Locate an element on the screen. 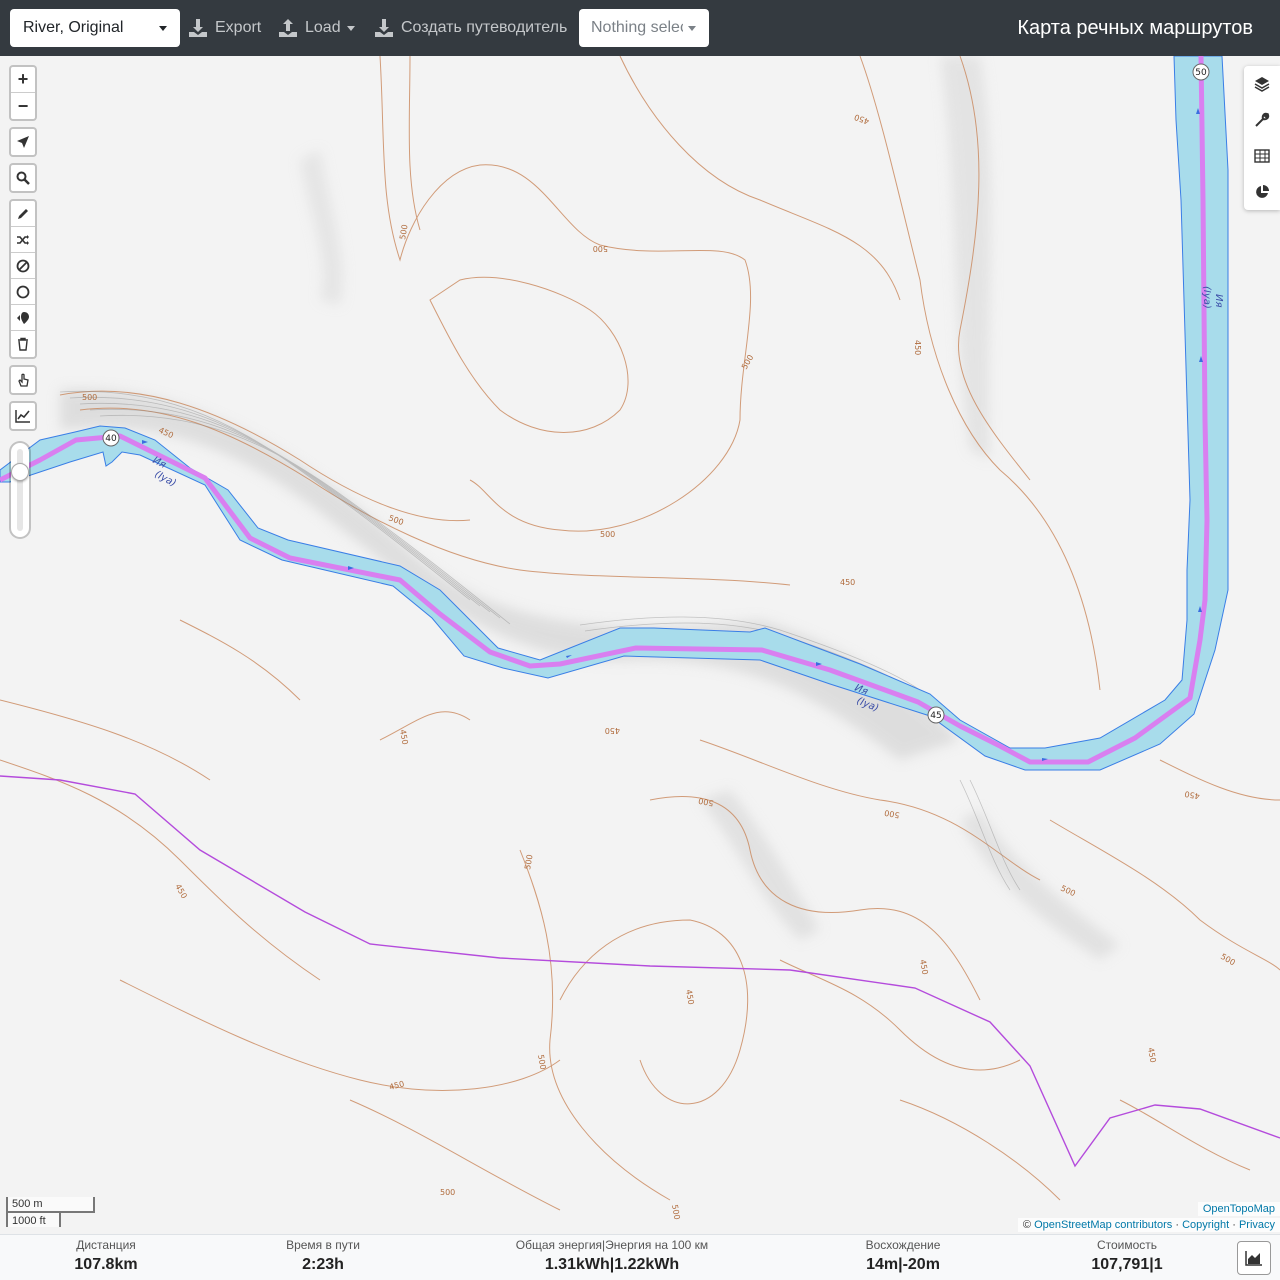 Image resolution: width=1280 pixels, height=1280 pixels. settings-button is located at coordinates (1262, 120).